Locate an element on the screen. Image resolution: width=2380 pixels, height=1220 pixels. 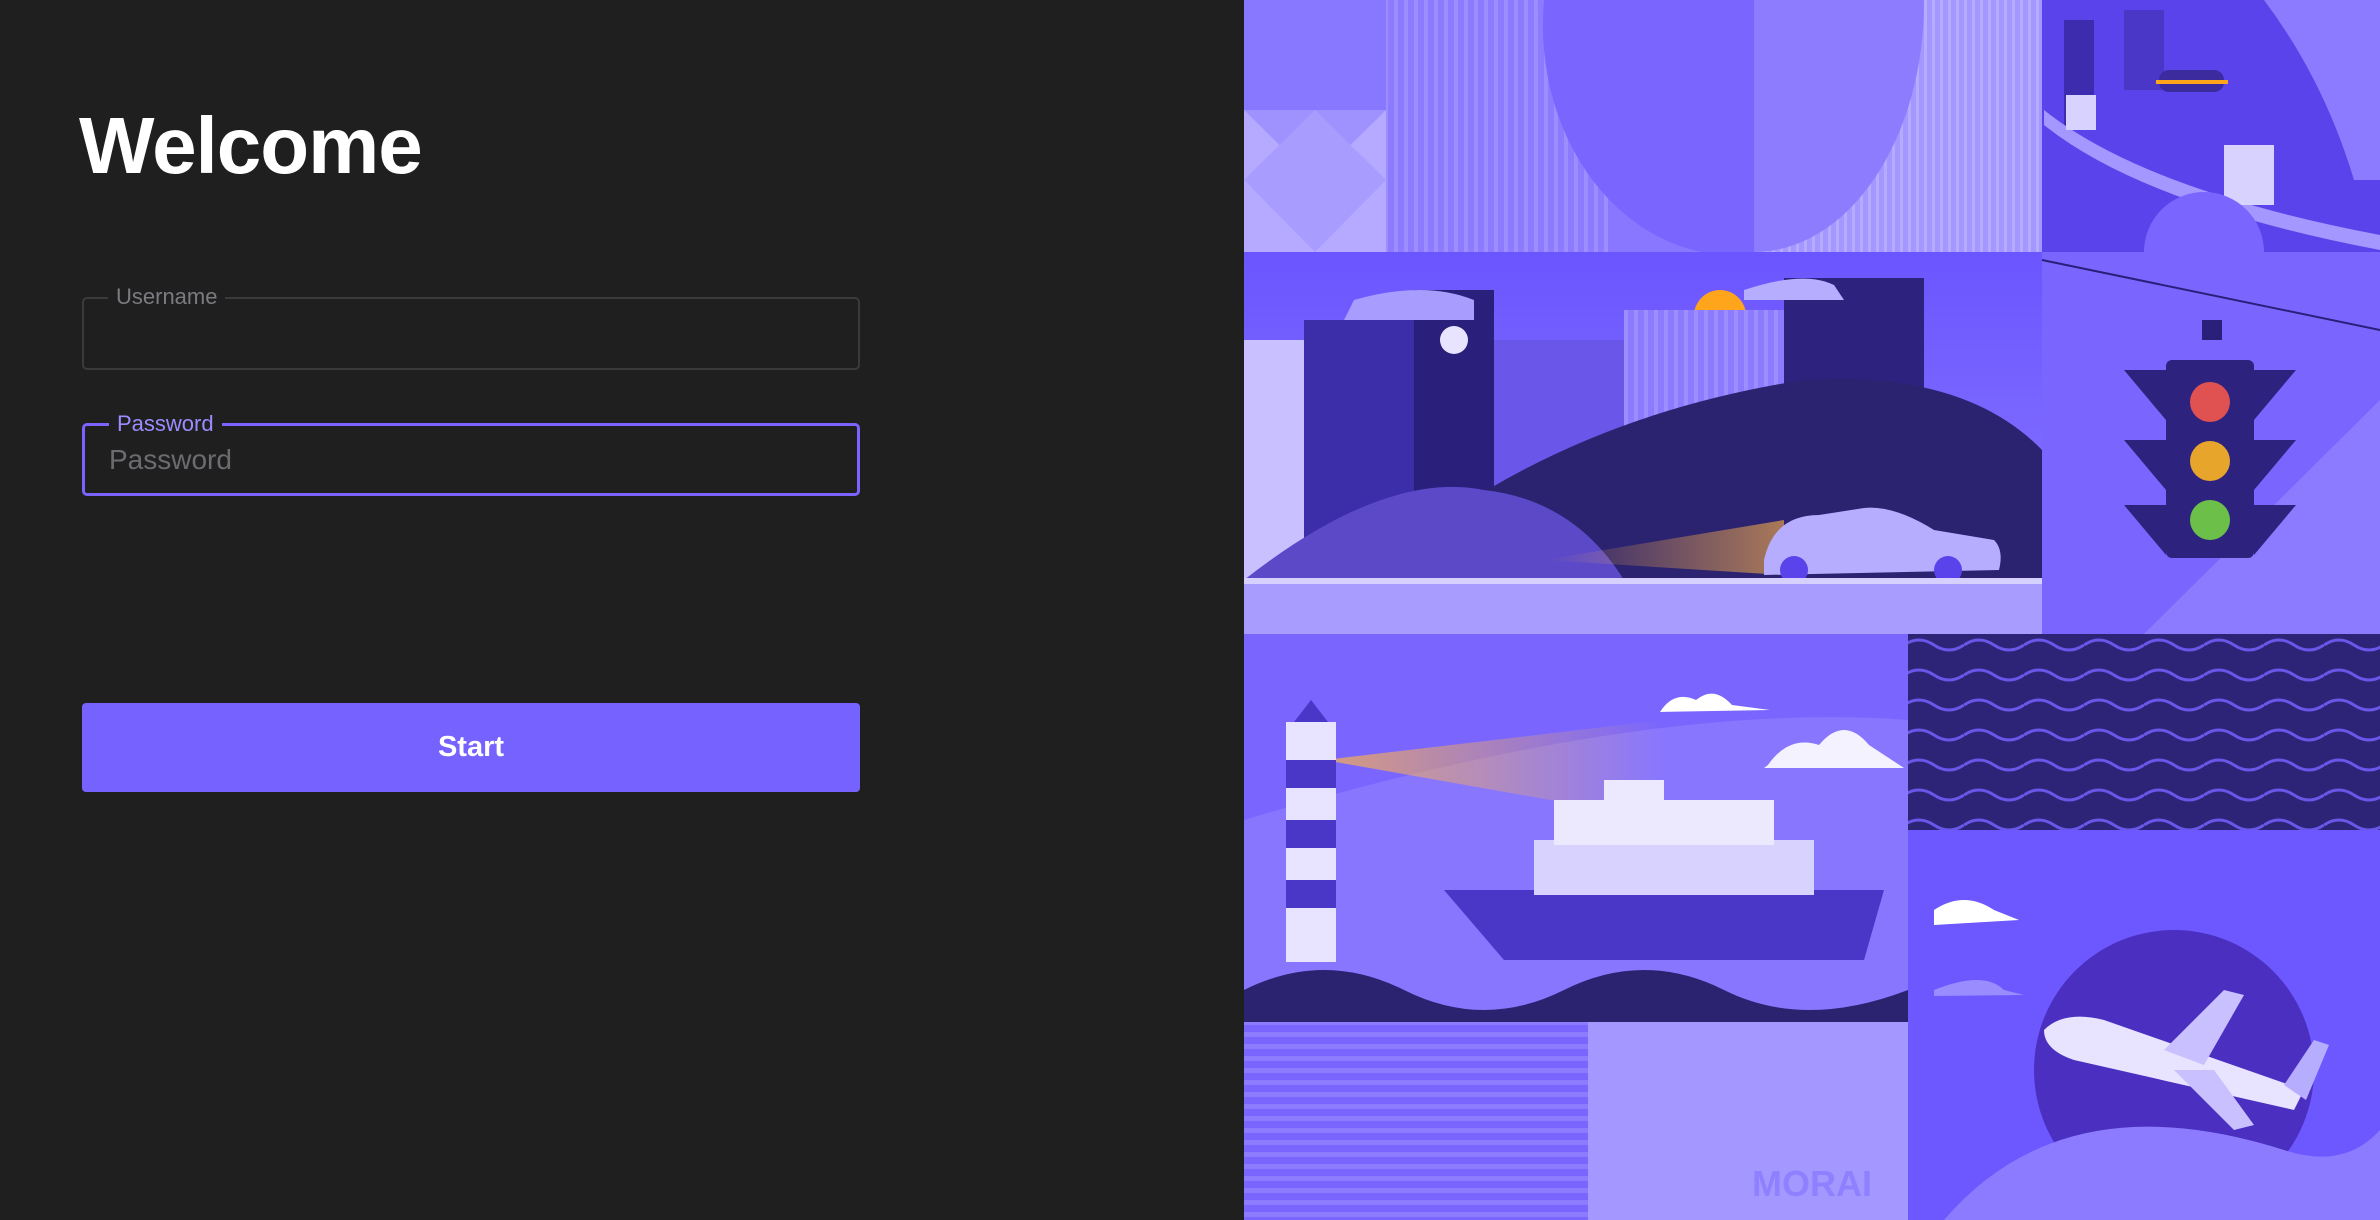
username-input is located at coordinates (471, 333).